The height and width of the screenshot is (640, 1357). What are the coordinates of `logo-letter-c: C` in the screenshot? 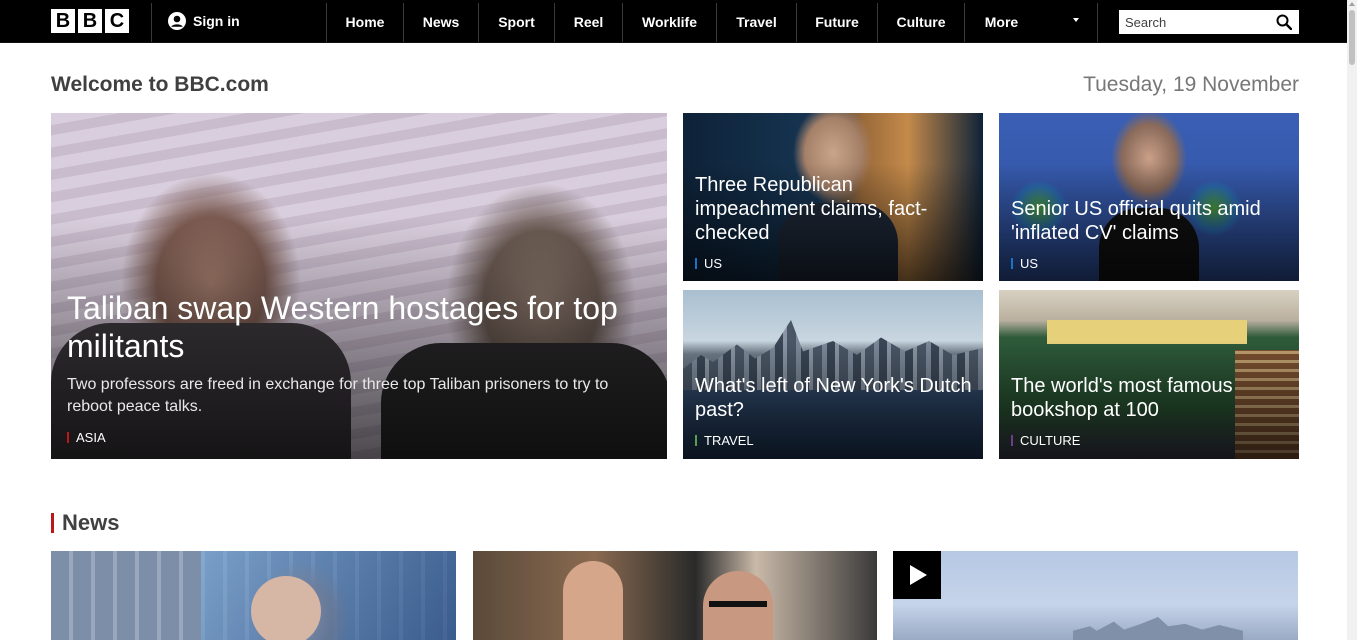 It's located at (117, 21).